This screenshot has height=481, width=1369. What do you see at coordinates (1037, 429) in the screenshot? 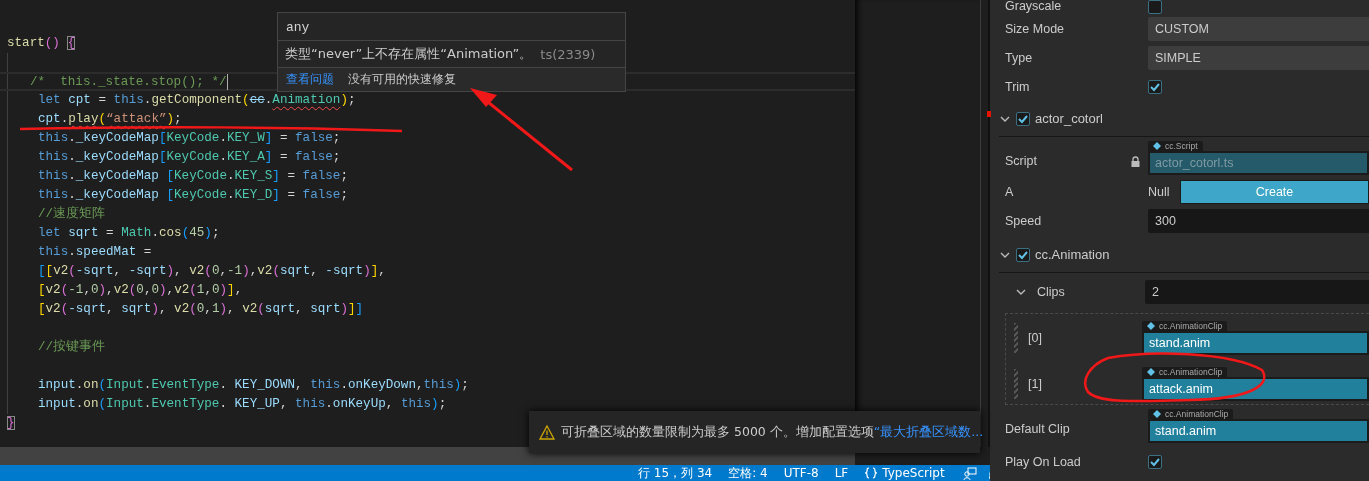
I see `field-label: Default Clip` at bounding box center [1037, 429].